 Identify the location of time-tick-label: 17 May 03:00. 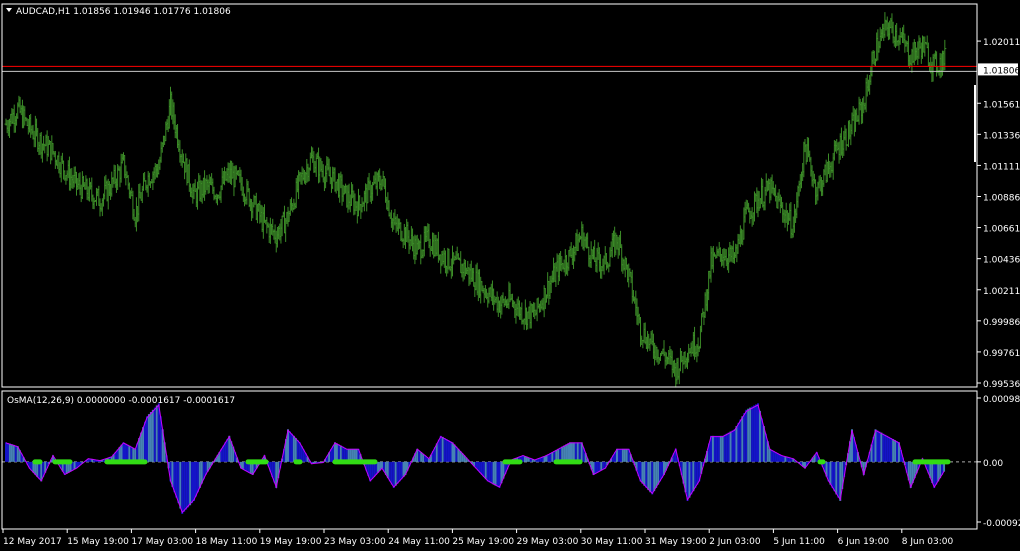
(162, 542).